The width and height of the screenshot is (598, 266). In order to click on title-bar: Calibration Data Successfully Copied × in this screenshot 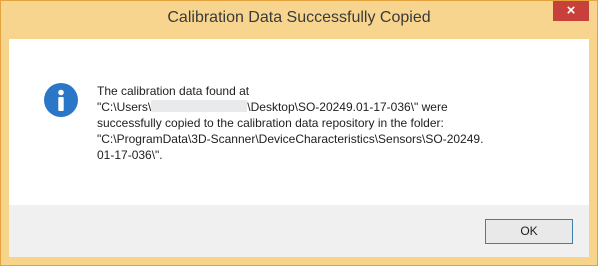, I will do `click(299, 20)`.